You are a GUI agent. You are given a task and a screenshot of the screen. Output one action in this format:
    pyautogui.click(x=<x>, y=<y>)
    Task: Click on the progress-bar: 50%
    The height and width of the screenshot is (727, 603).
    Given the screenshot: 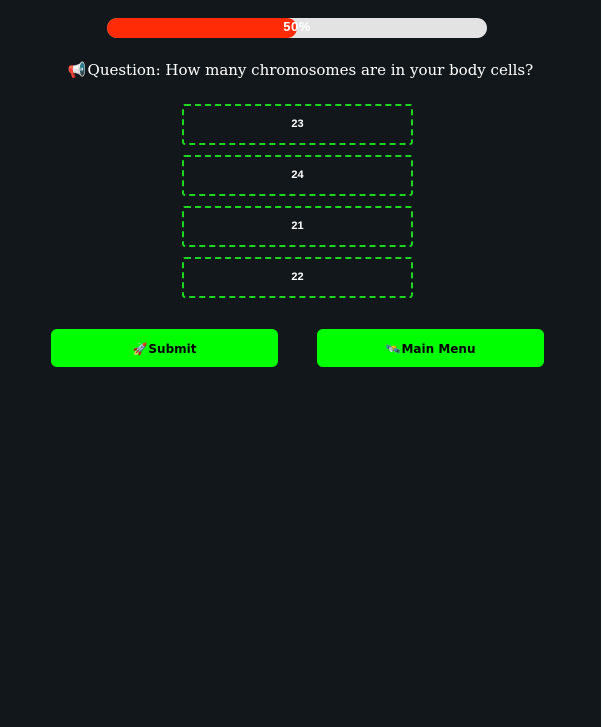 What is the action you would take?
    pyautogui.click(x=297, y=28)
    